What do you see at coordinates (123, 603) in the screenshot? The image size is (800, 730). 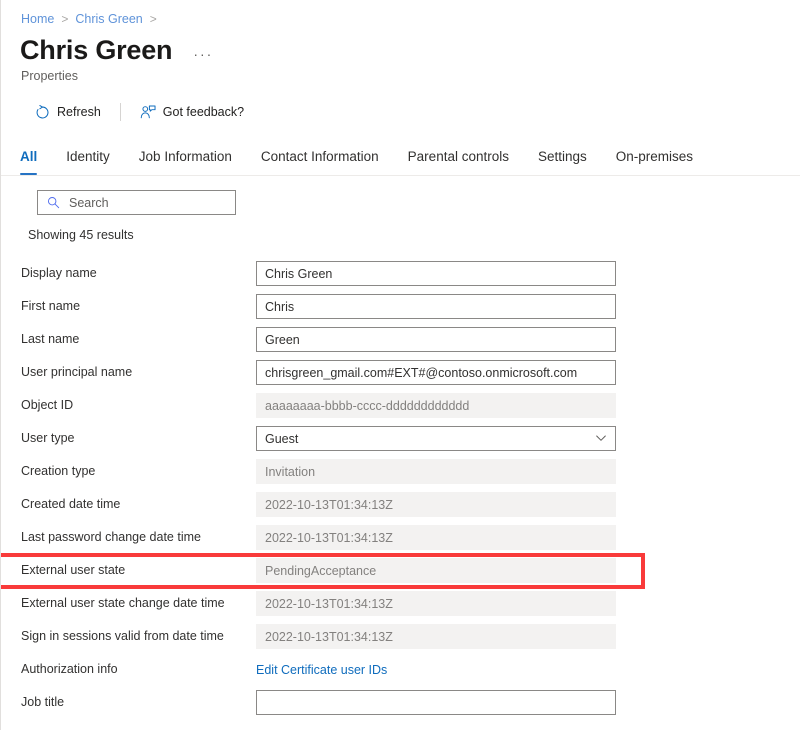 I see `property-label: External user state change date time` at bounding box center [123, 603].